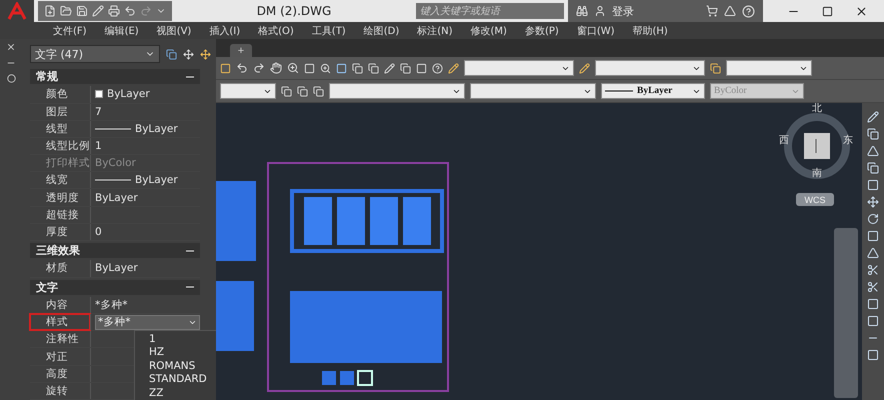  What do you see at coordinates (519, 68) in the screenshot?
I see `text-style-select` at bounding box center [519, 68].